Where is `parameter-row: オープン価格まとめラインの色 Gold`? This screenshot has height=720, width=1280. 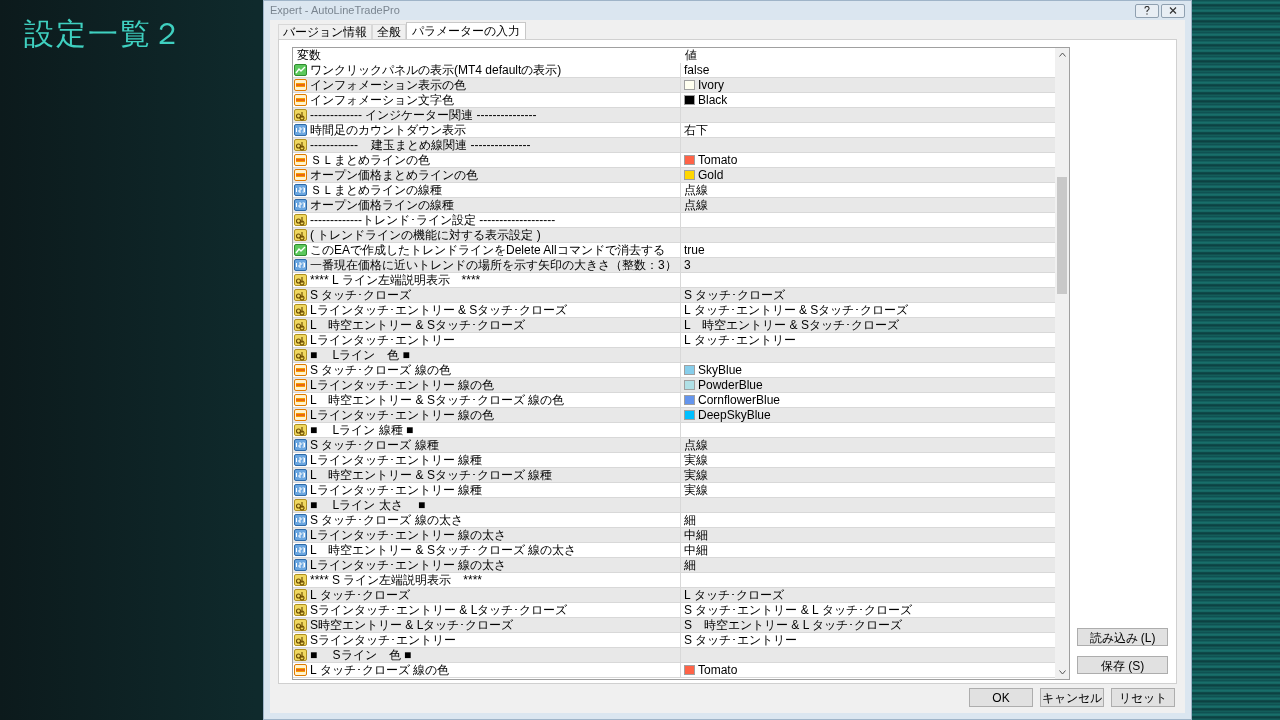 parameter-row: オープン価格まとめラインの色 Gold is located at coordinates (674, 175).